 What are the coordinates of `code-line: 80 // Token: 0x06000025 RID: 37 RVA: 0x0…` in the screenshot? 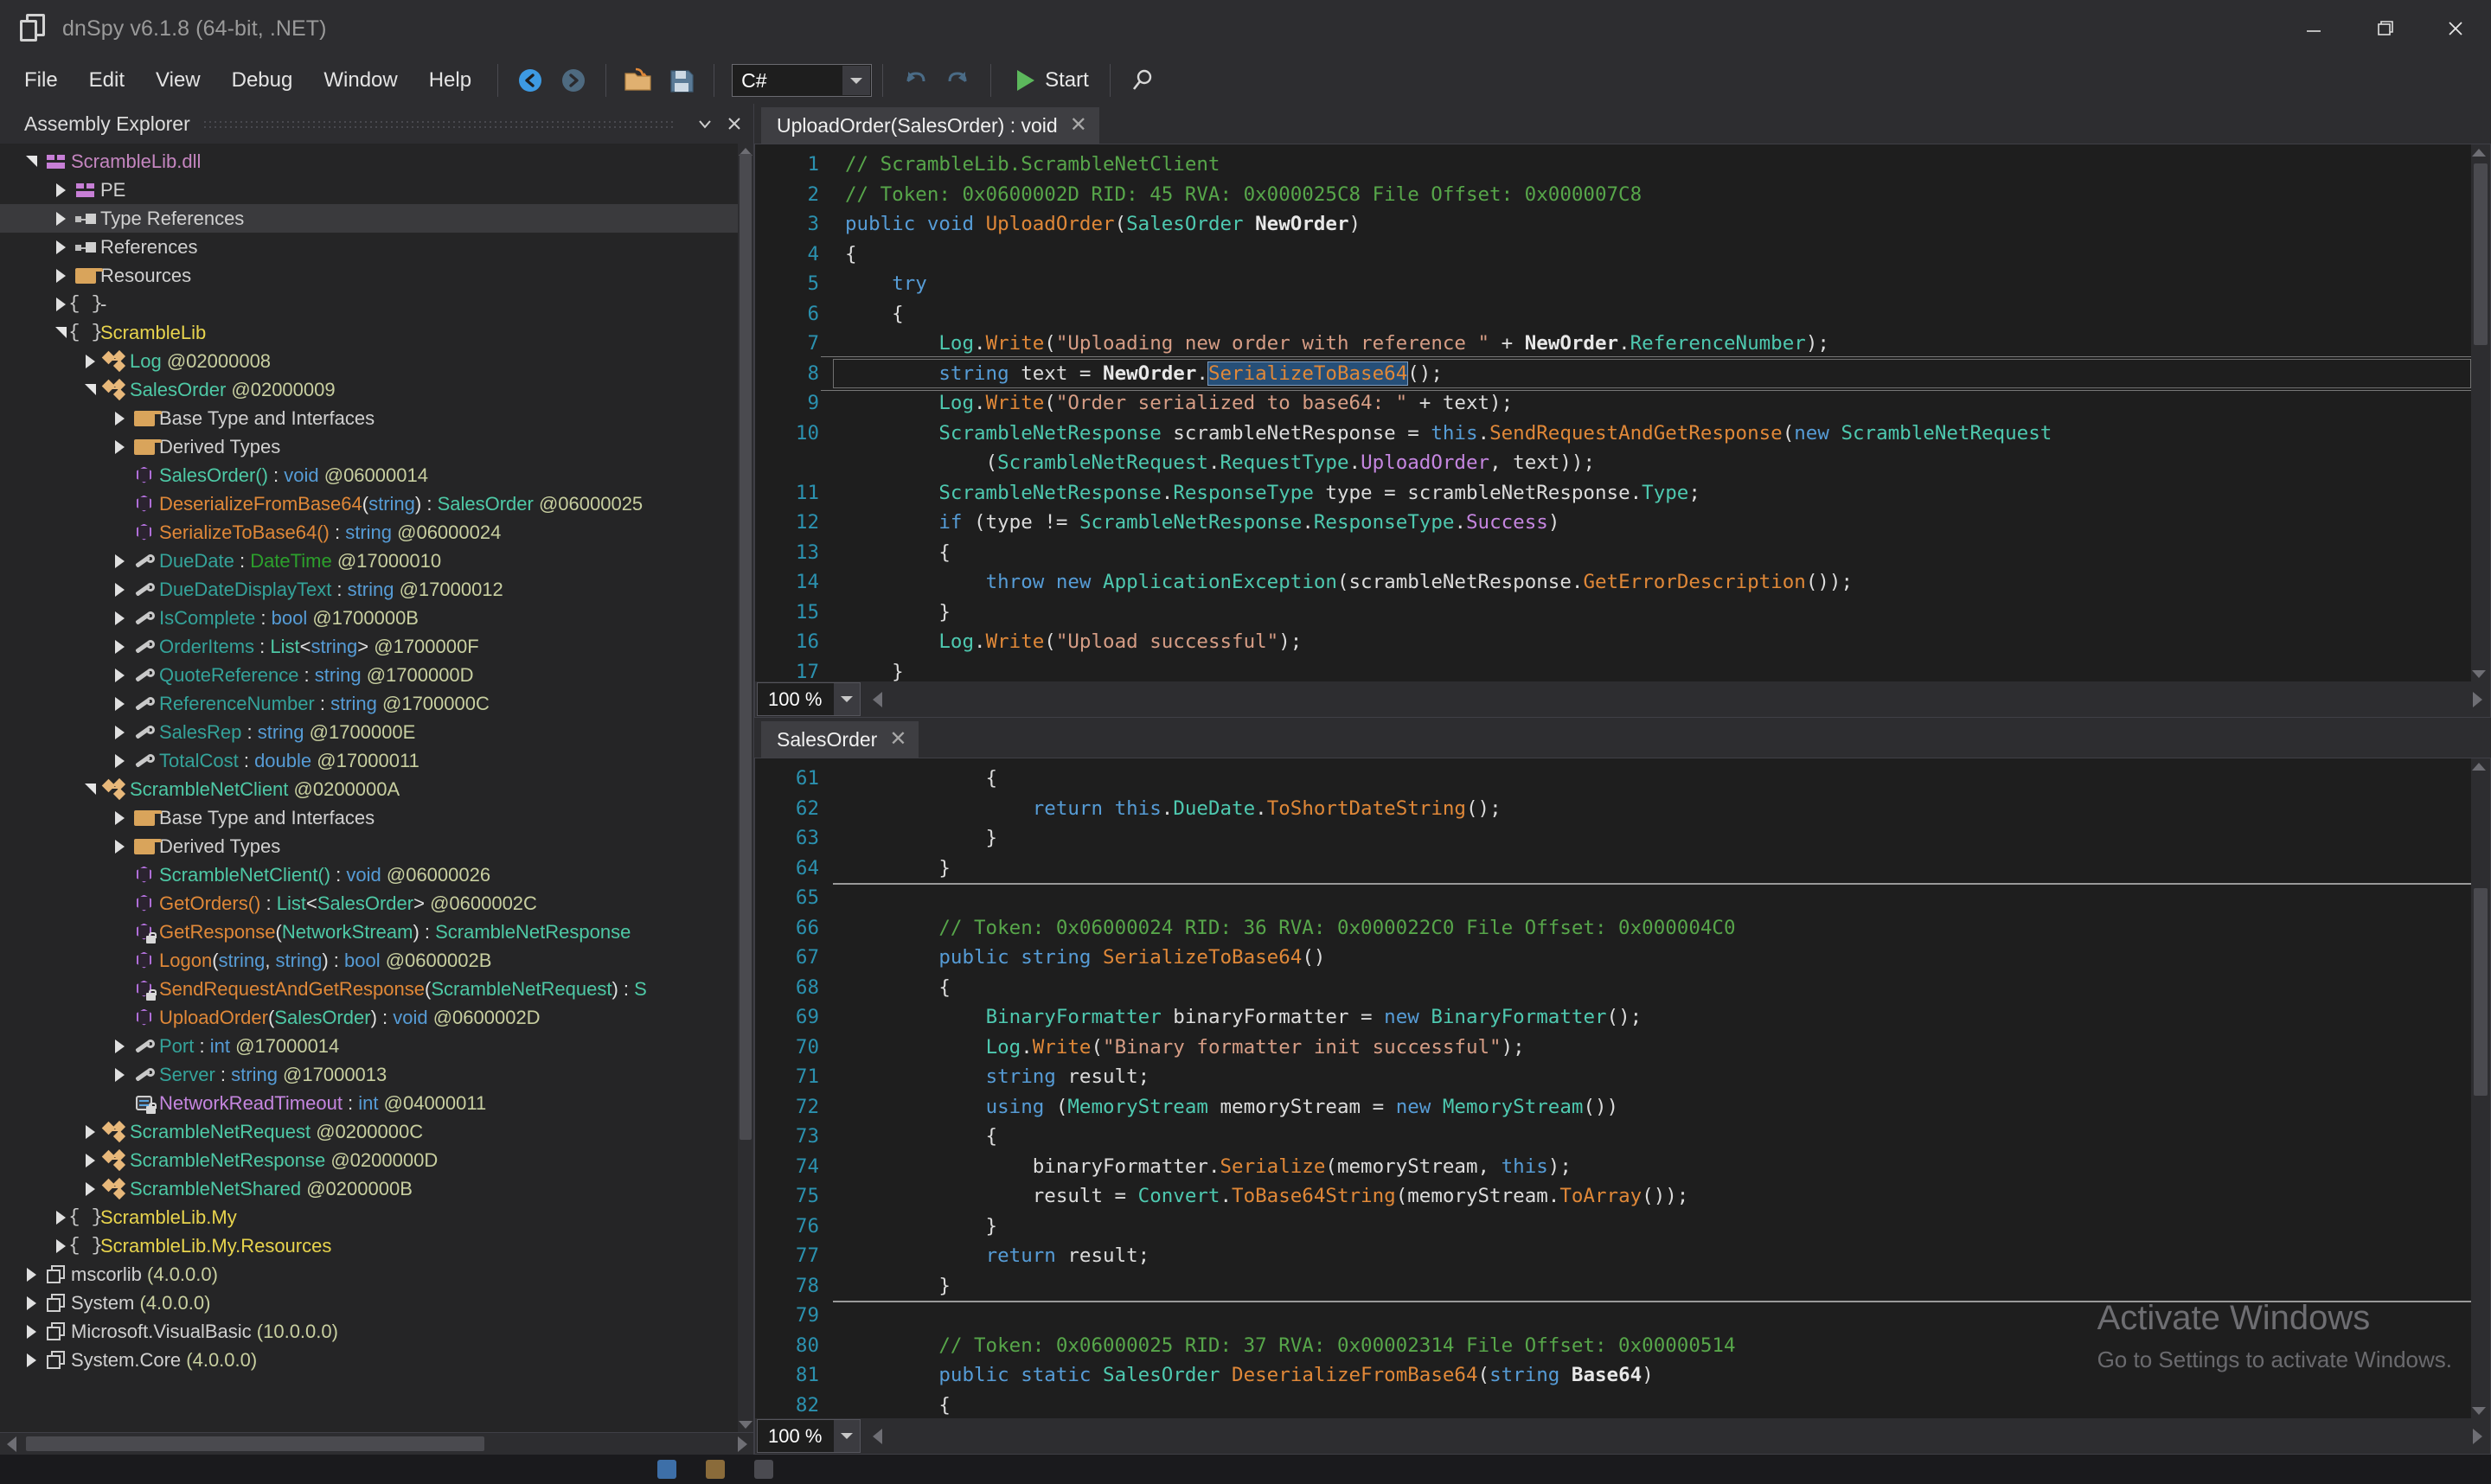 It's located at (1613, 1346).